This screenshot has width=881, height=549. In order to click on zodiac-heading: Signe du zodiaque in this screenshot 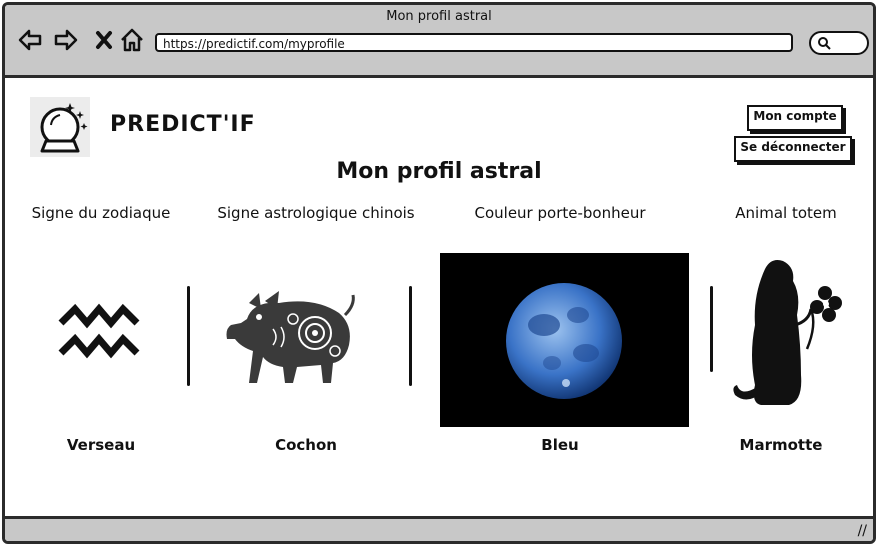, I will do `click(101, 213)`.